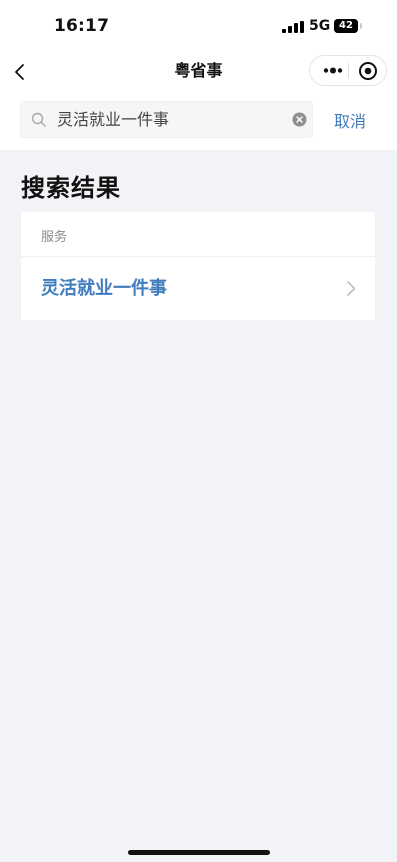 Image resolution: width=397 pixels, height=862 pixels. I want to click on back-button, so click(24, 72).